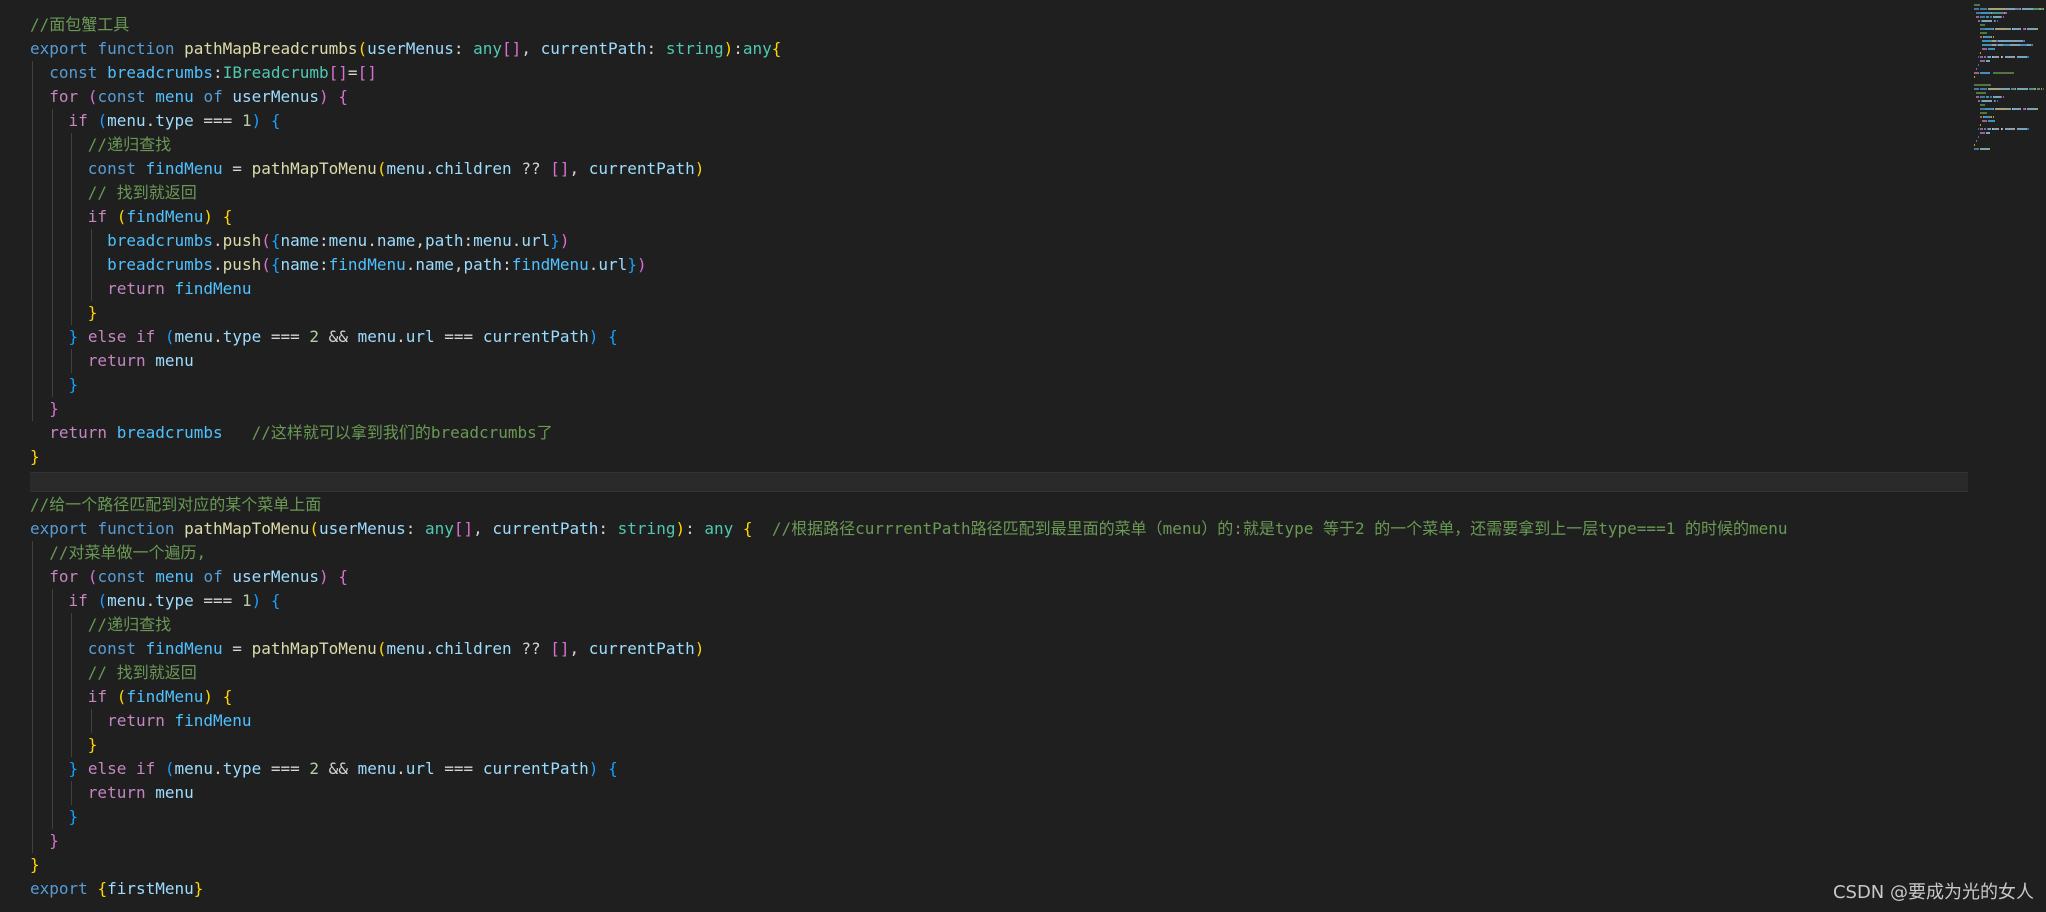 The height and width of the screenshot is (912, 2046). I want to click on code-token: ,, so click(483, 528).